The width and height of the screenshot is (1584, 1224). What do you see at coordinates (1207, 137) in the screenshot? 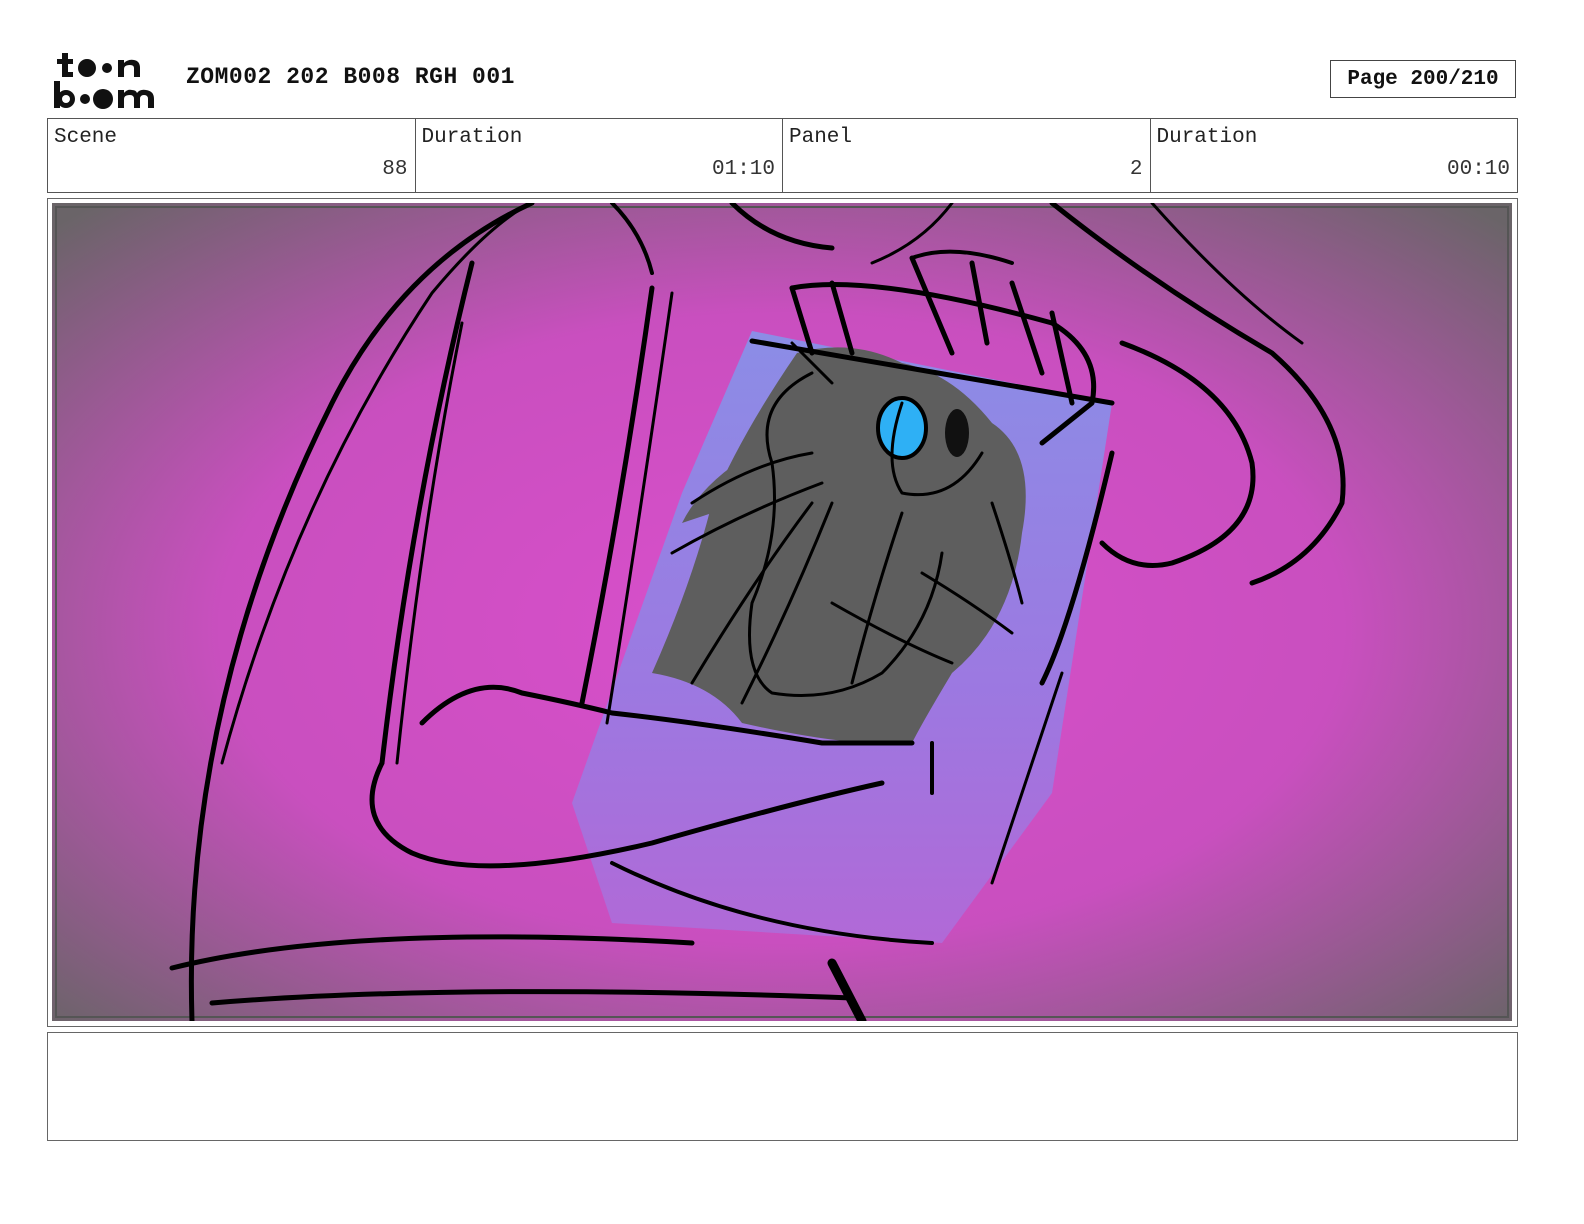
I see `panel-duration-label: Duration` at bounding box center [1207, 137].